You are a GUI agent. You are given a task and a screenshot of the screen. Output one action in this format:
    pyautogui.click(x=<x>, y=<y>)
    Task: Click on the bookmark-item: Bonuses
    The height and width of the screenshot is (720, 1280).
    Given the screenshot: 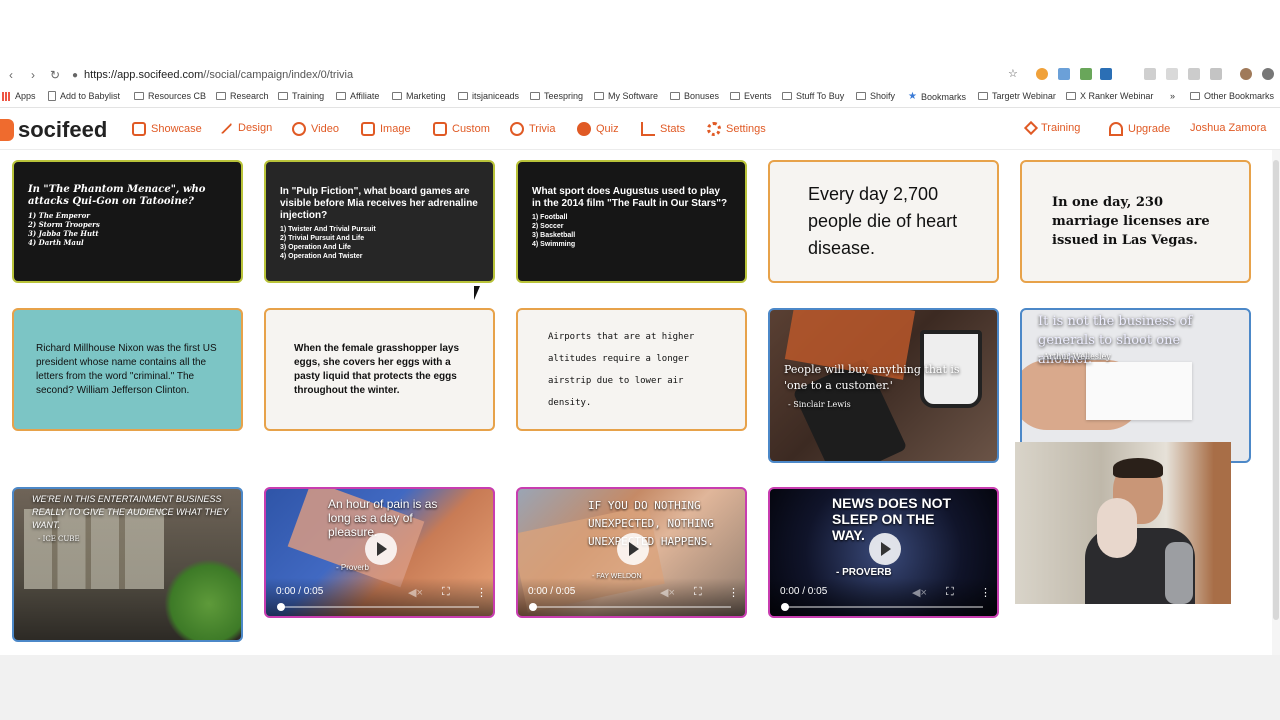 What is the action you would take?
    pyautogui.click(x=694, y=96)
    